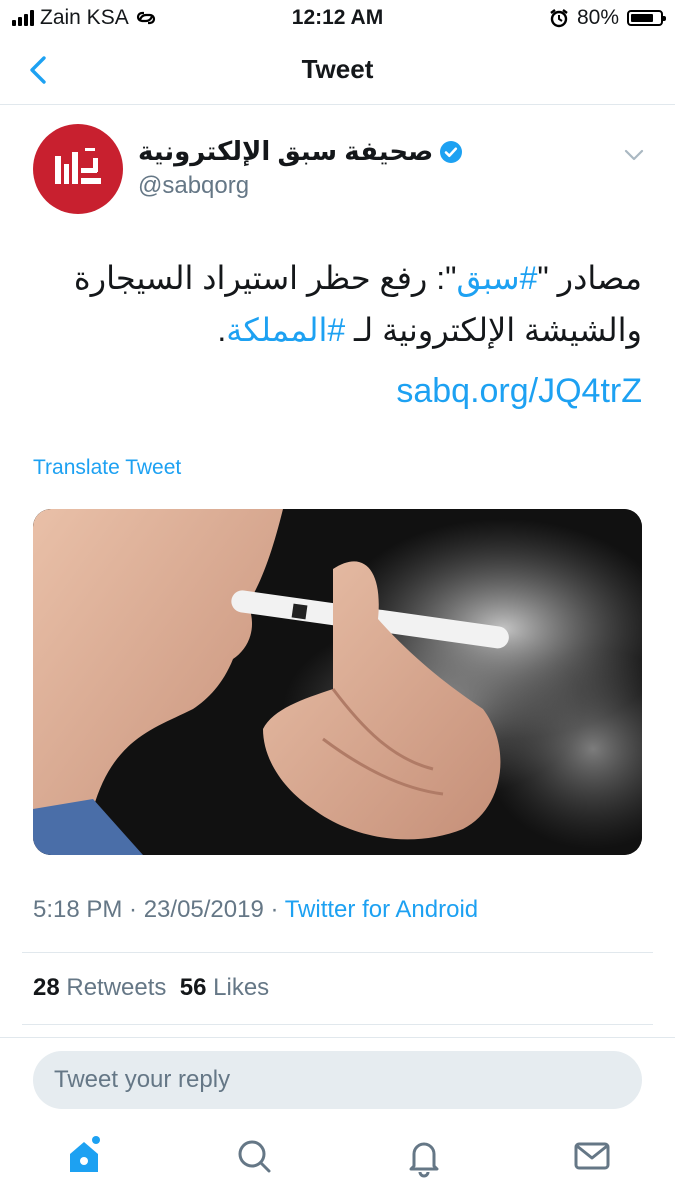  Describe the element at coordinates (337, 1080) in the screenshot. I see `reply-input: Tweet your reply` at that location.